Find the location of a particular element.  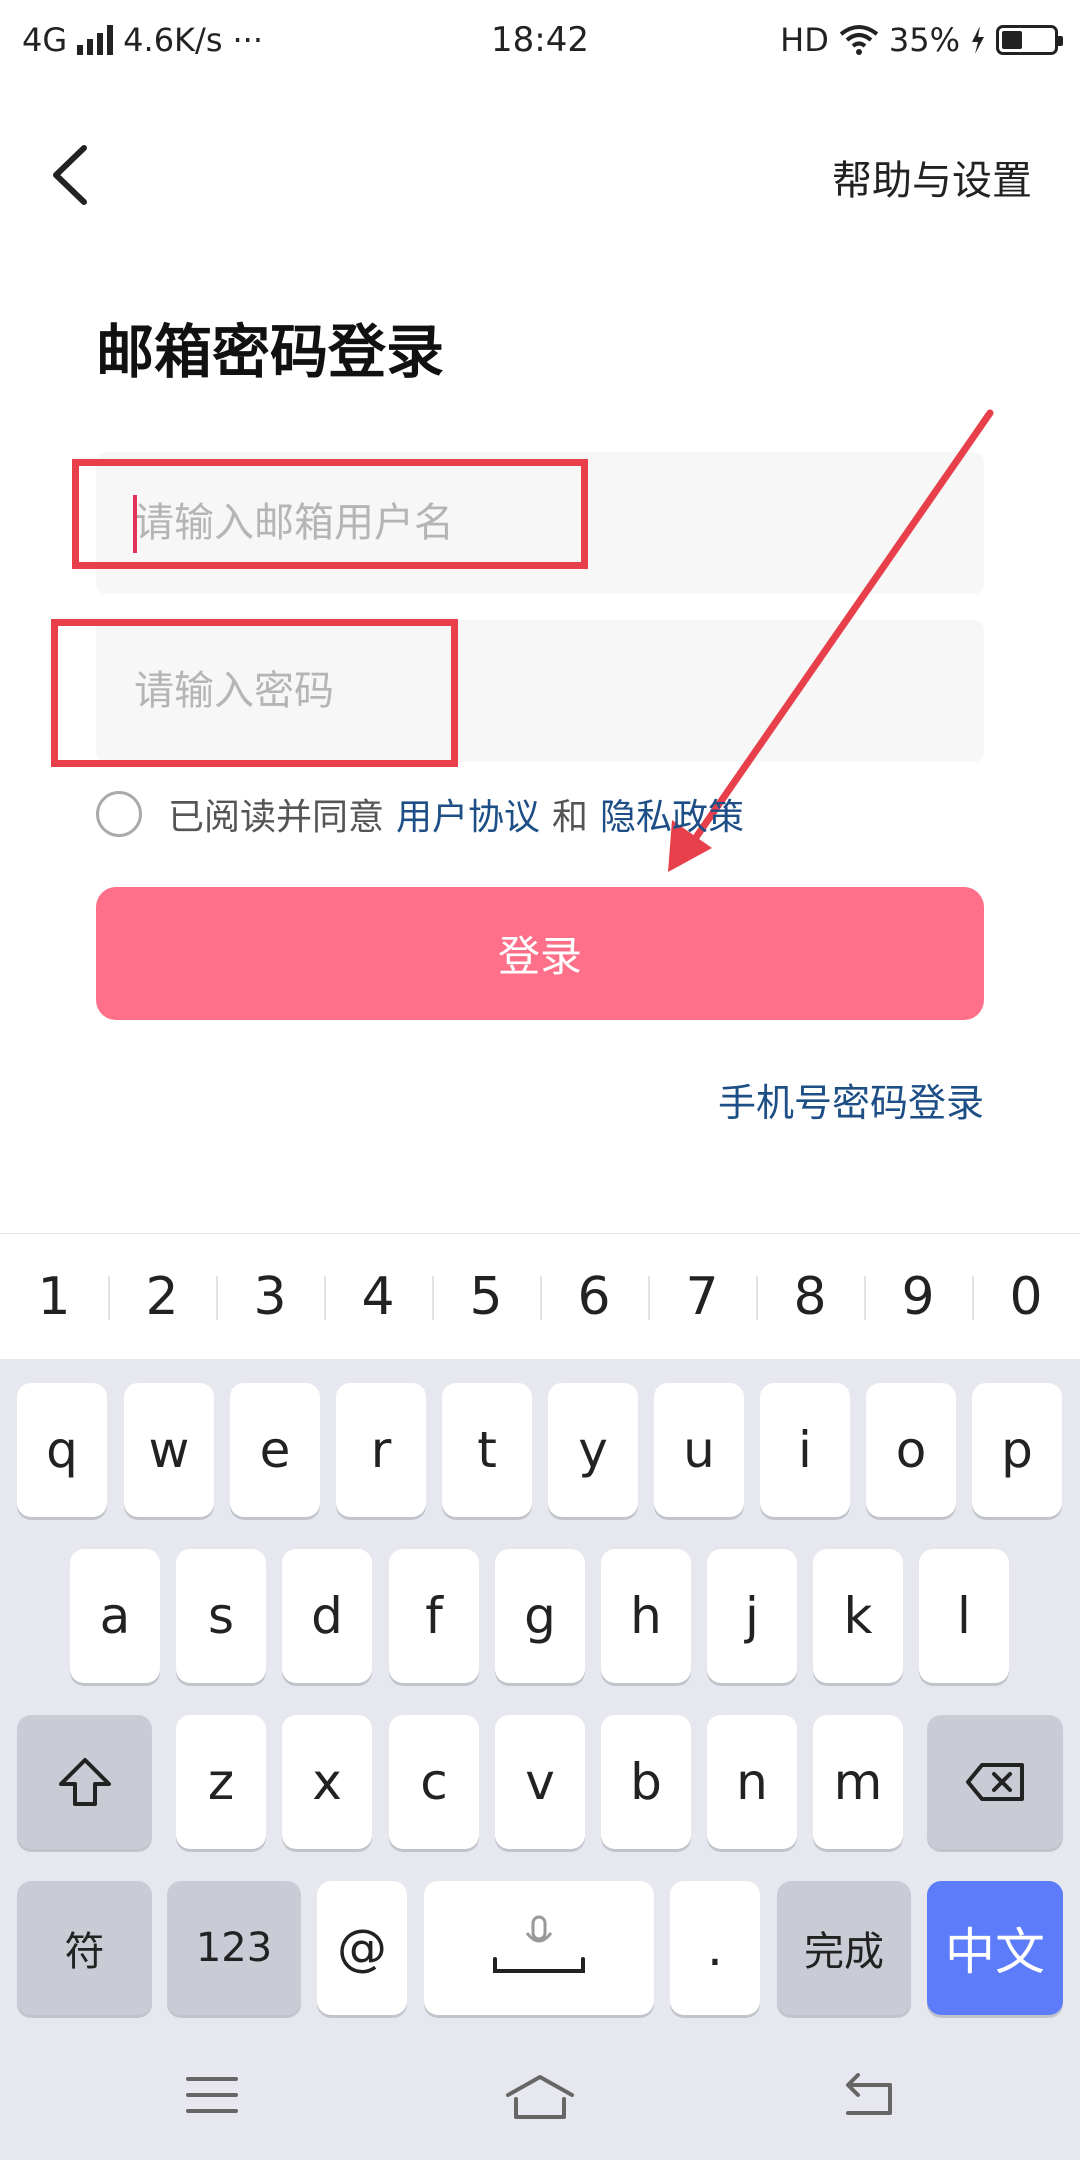

key-r: r is located at coordinates (381, 1450).